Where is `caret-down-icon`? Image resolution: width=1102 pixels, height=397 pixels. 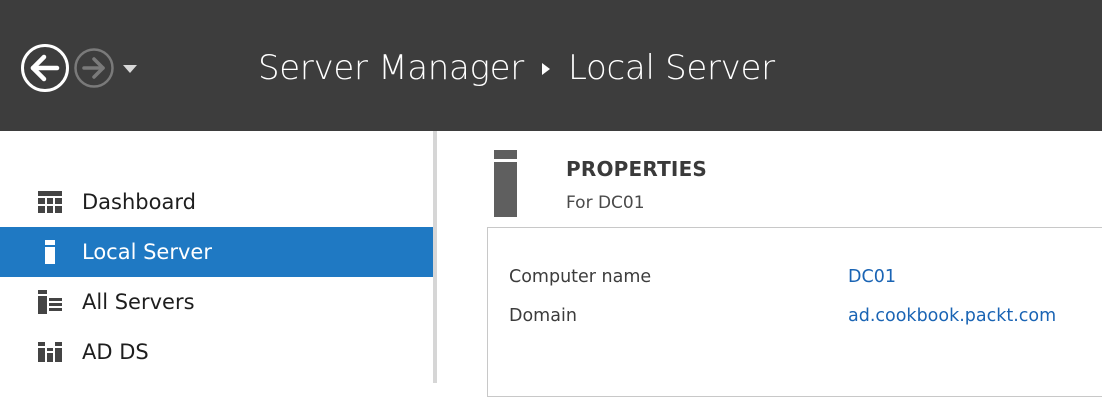
caret-down-icon is located at coordinates (130, 68).